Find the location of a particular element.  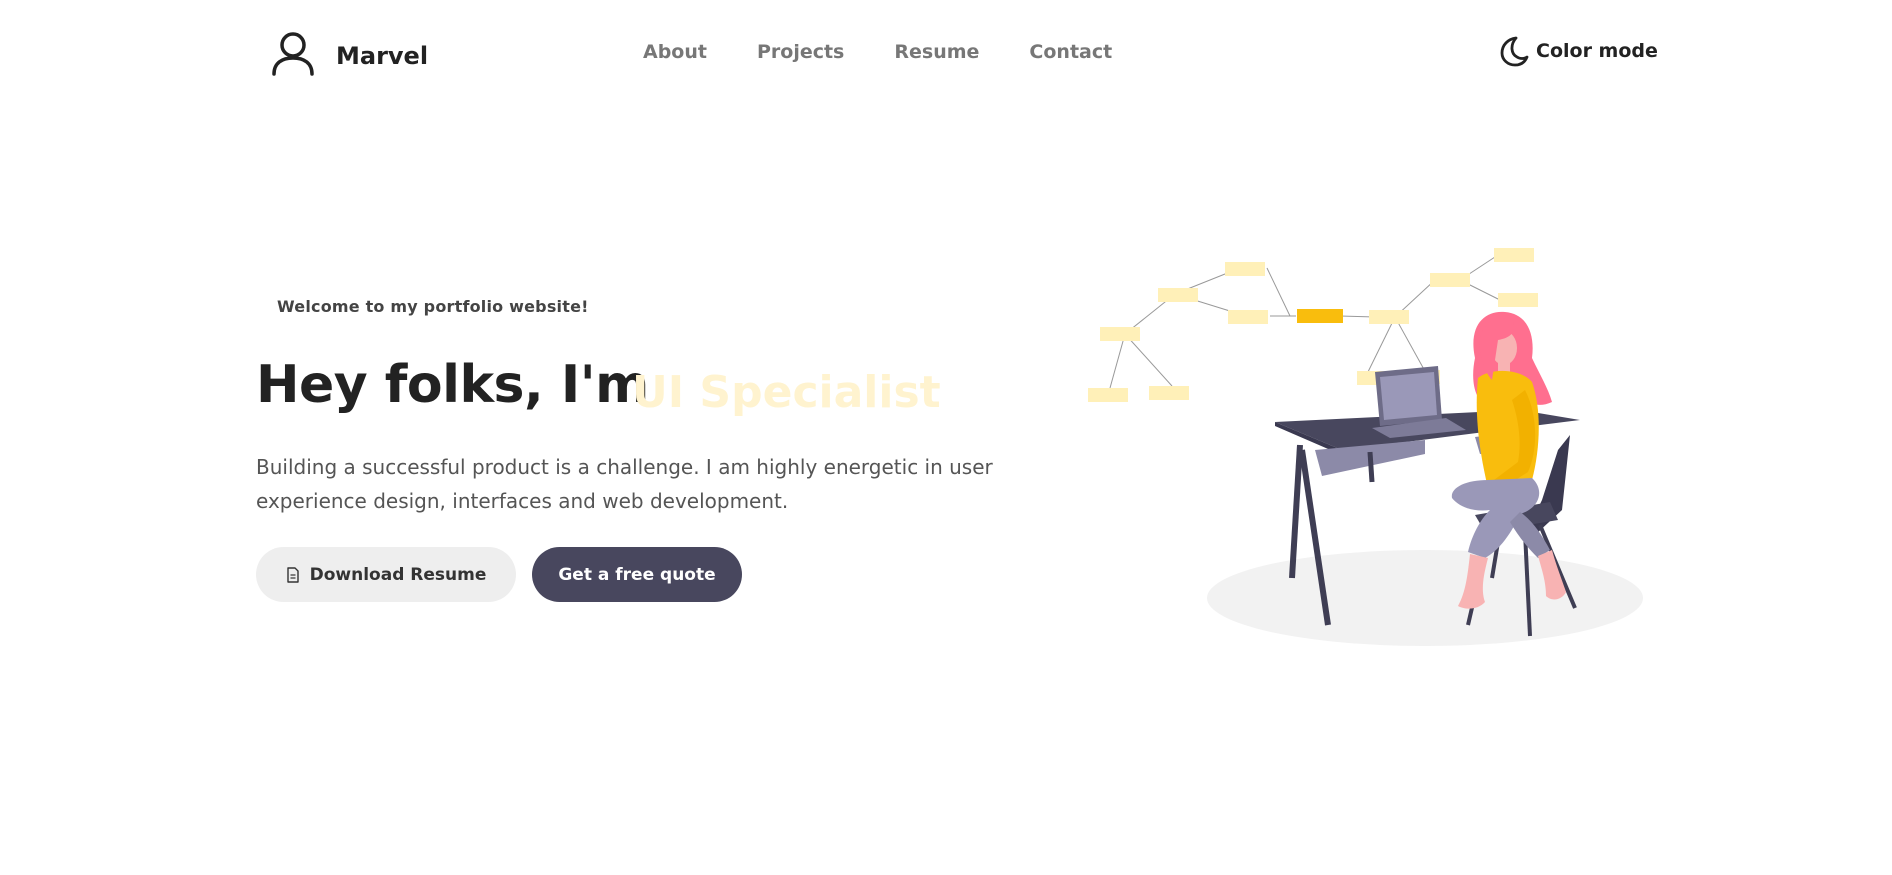

free-quote-label: Get a free quote is located at coordinates (637, 574).